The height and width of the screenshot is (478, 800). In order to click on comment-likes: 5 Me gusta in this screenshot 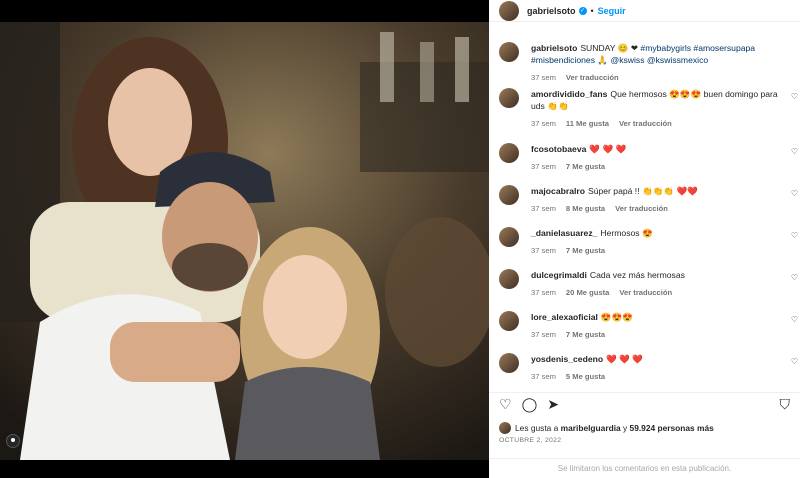, I will do `click(585, 377)`.